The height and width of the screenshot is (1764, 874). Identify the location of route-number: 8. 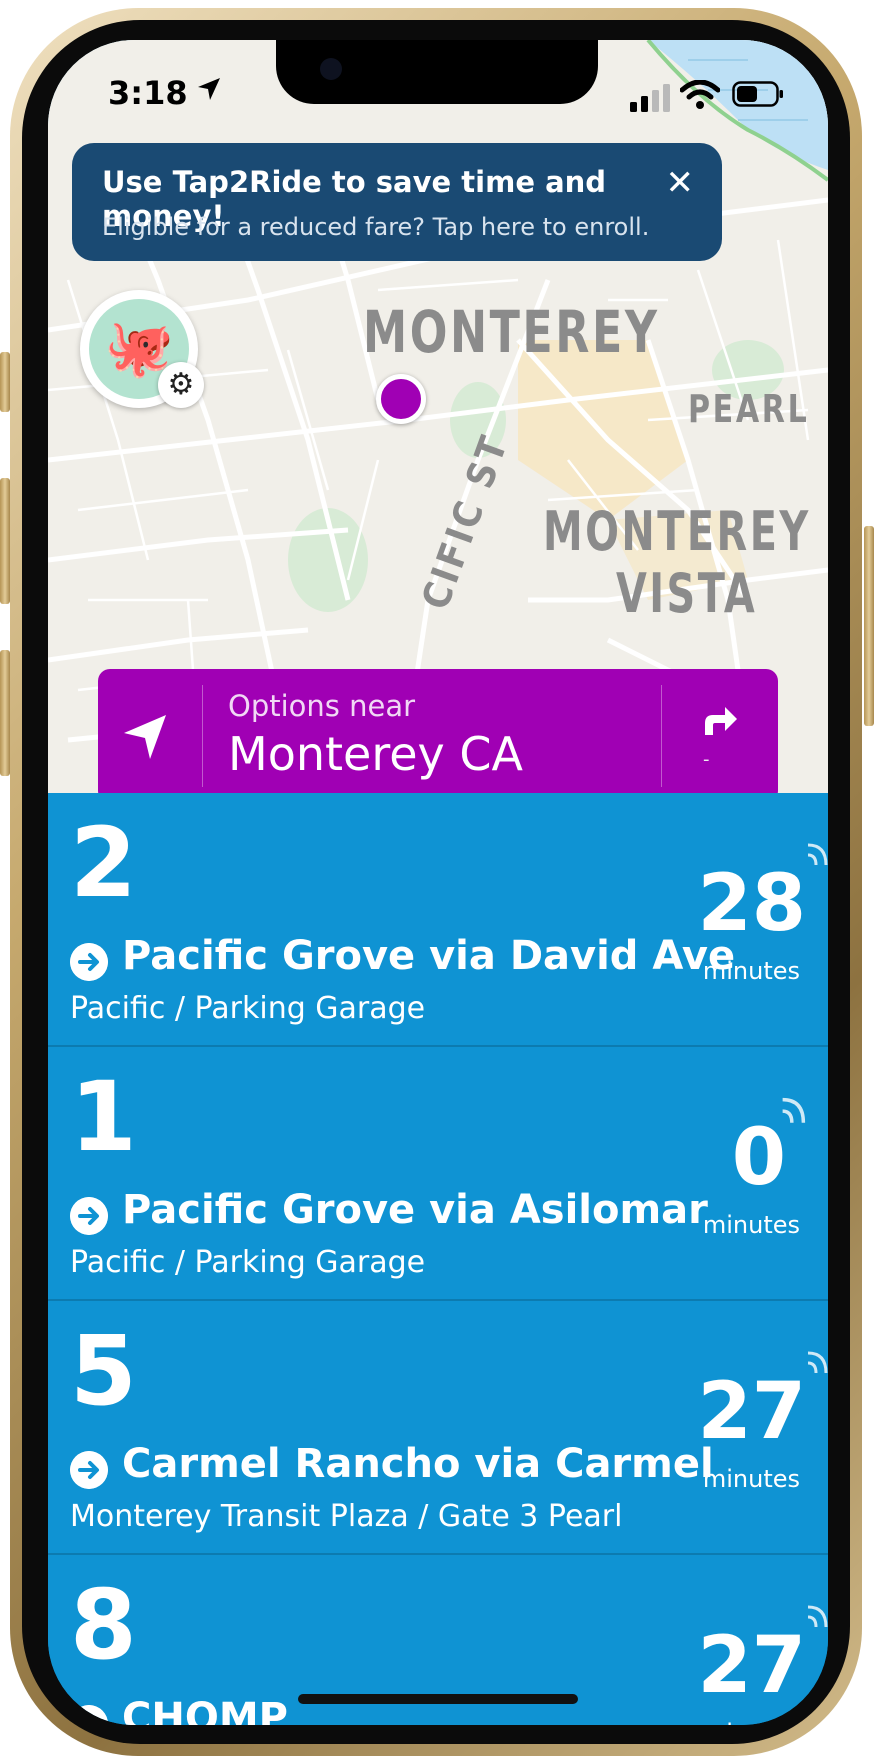
(103, 1625).